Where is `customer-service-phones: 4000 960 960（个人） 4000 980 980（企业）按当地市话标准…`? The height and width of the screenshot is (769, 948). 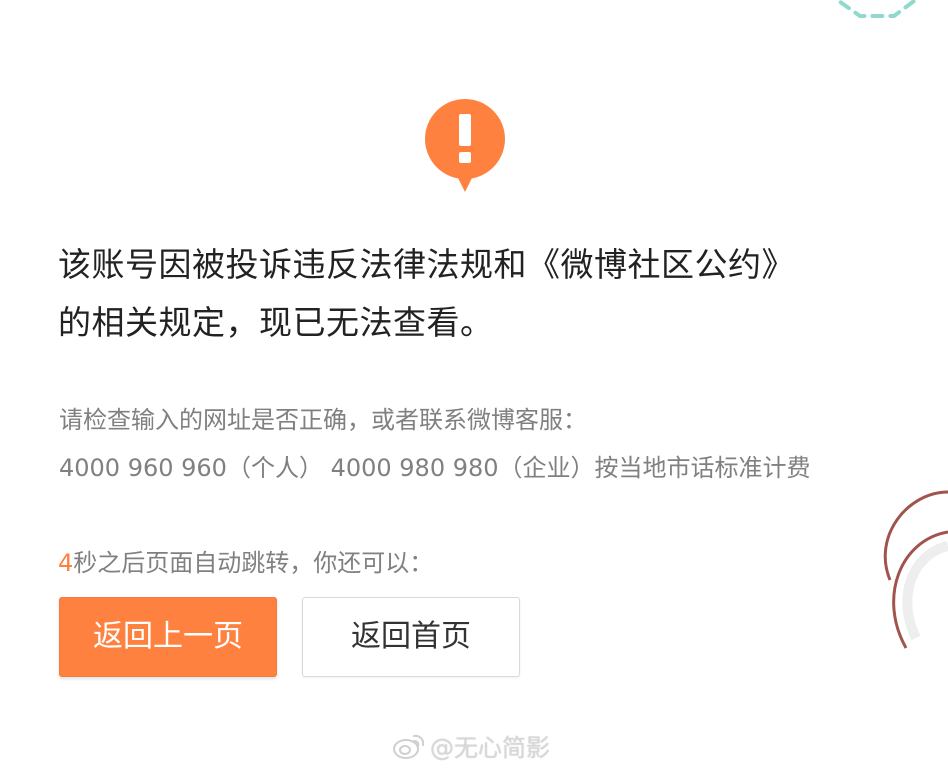
customer-service-phones: 4000 960 960（个人） 4000 980 980（企业）按当地市话标准… is located at coordinates (435, 468).